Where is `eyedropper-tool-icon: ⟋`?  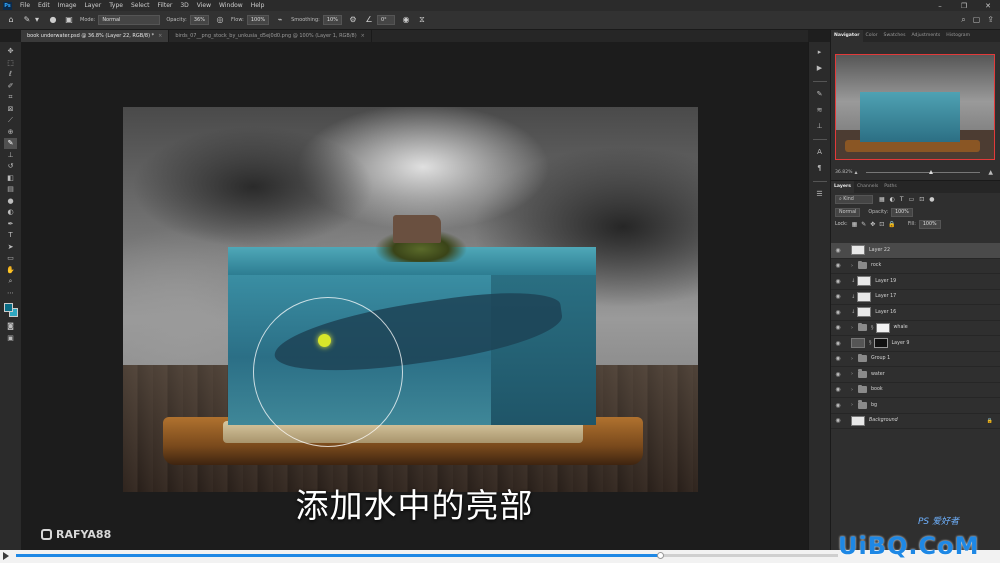
eyedropper-tool-icon: ⟋ is located at coordinates (10, 120).